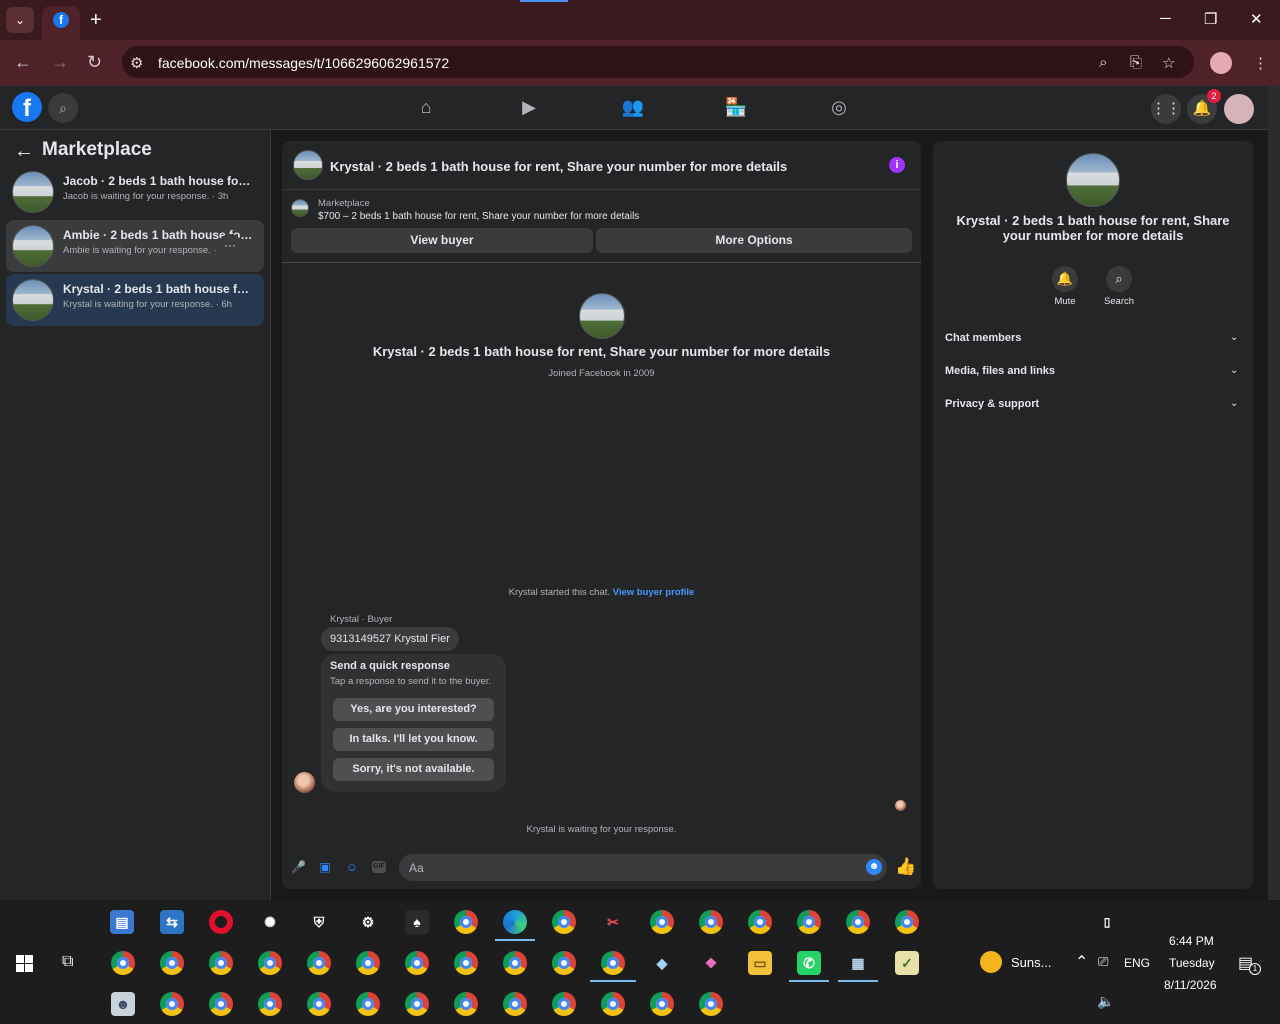  Describe the element at coordinates (379, 867) in the screenshot. I see `gif-icon: GIF` at that location.